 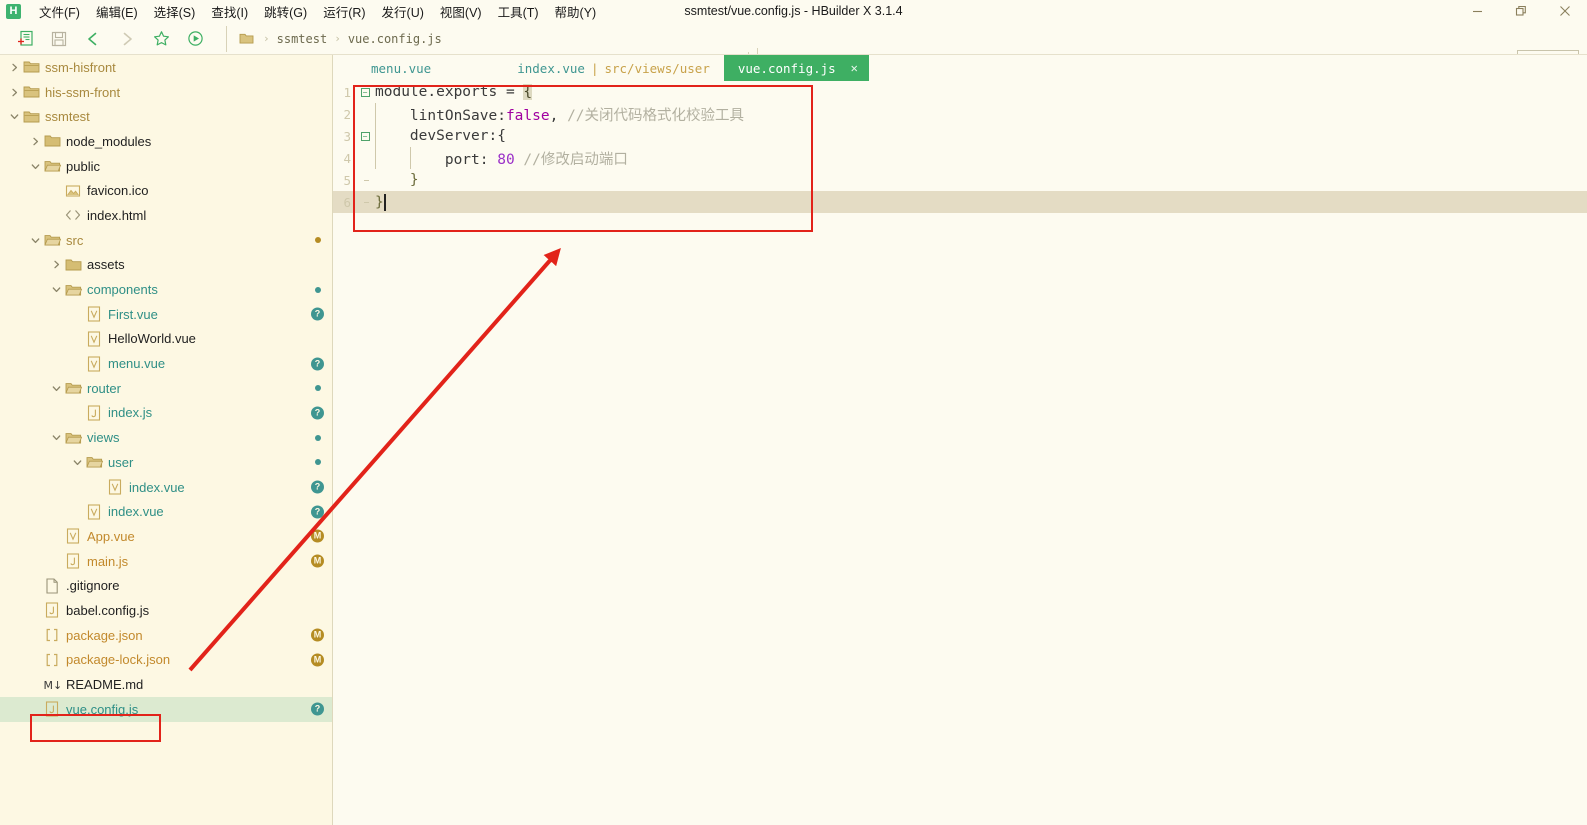 I want to click on tree-item-helloworld-vue: HelloWorld.vue, so click(x=166, y=339).